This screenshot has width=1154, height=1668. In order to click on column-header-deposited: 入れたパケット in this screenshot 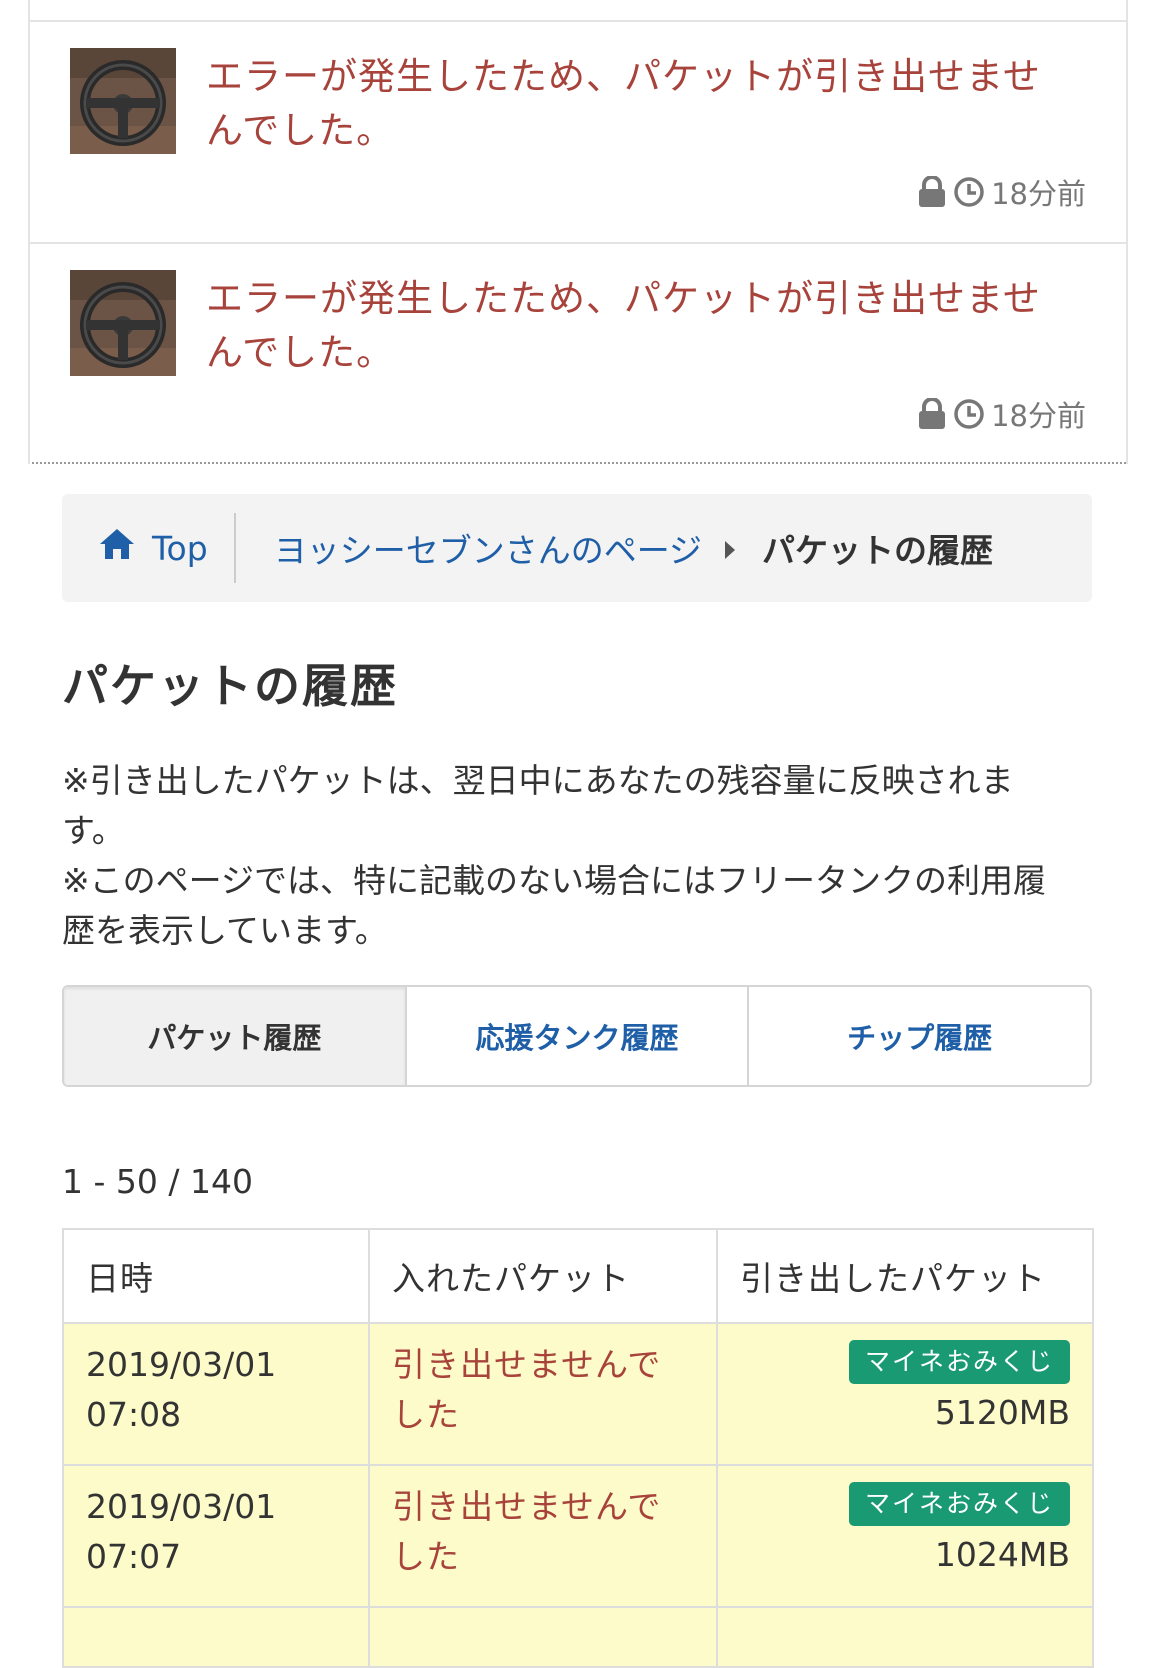, I will do `click(543, 1276)`.